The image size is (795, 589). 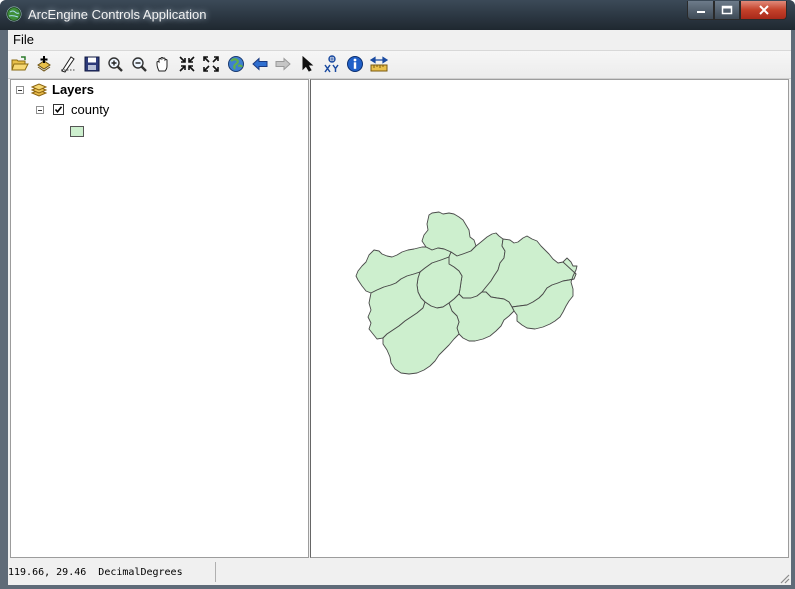 What do you see at coordinates (77, 131) in the screenshot?
I see `county-legend-swatch` at bounding box center [77, 131].